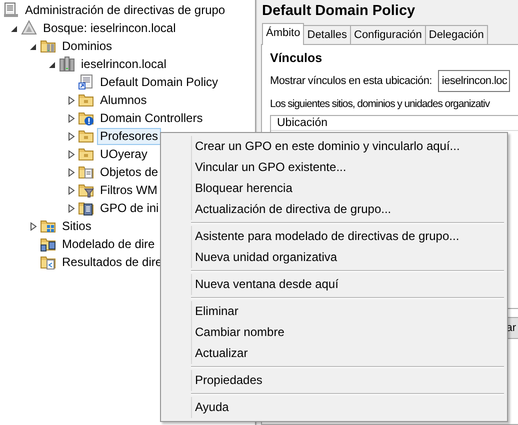 The width and height of the screenshot is (518, 425). What do you see at coordinates (394, 123) in the screenshot?
I see `column-header: Ubicación` at bounding box center [394, 123].